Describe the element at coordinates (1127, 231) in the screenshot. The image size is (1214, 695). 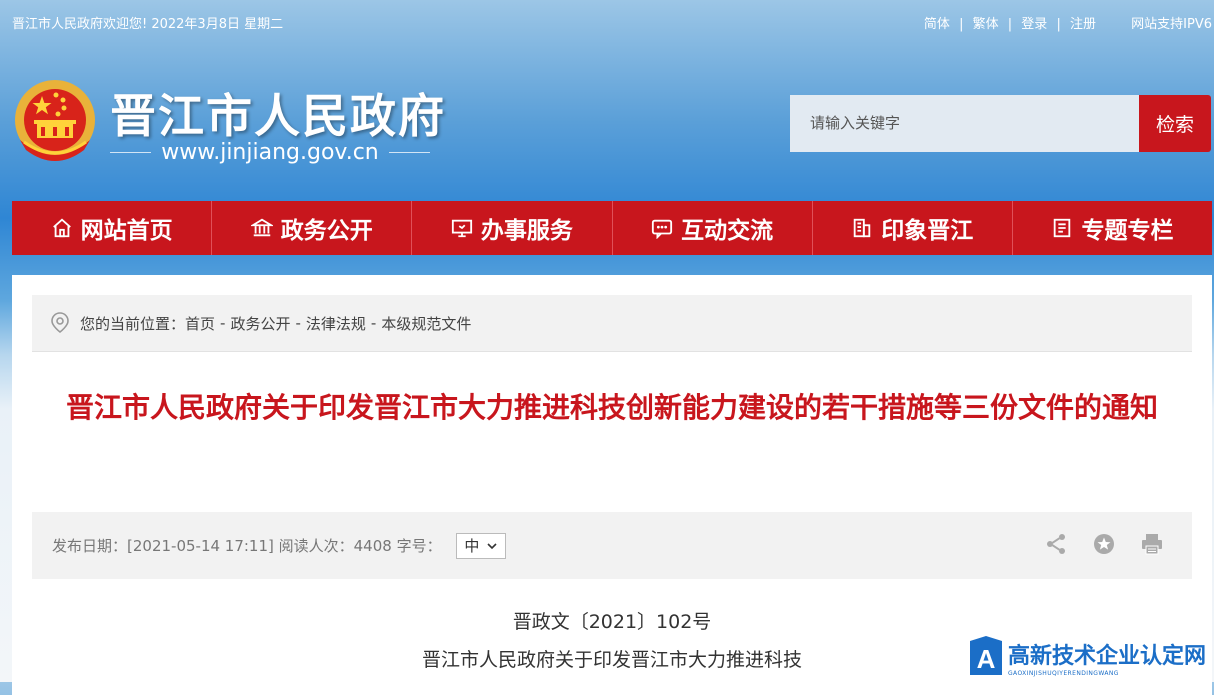
I see `nav-item-label: 专题专栏` at that location.